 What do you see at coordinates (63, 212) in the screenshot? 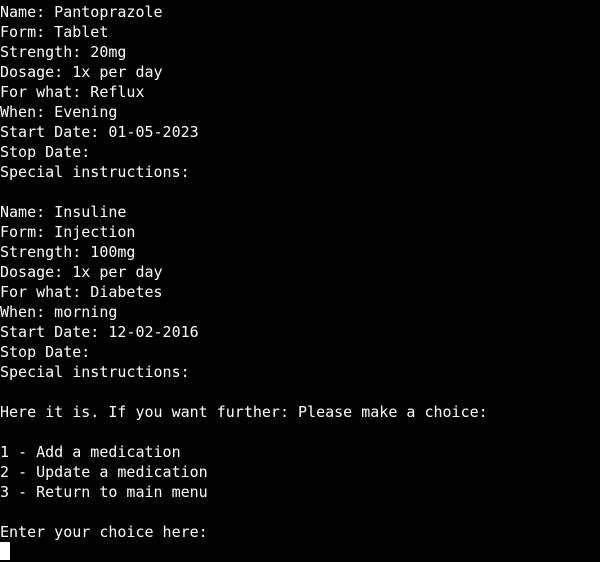
I see `medication-name-line: Name: Insuline` at bounding box center [63, 212].